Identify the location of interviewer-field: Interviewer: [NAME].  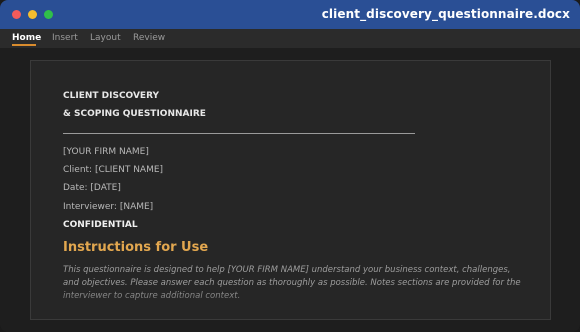
(108, 207).